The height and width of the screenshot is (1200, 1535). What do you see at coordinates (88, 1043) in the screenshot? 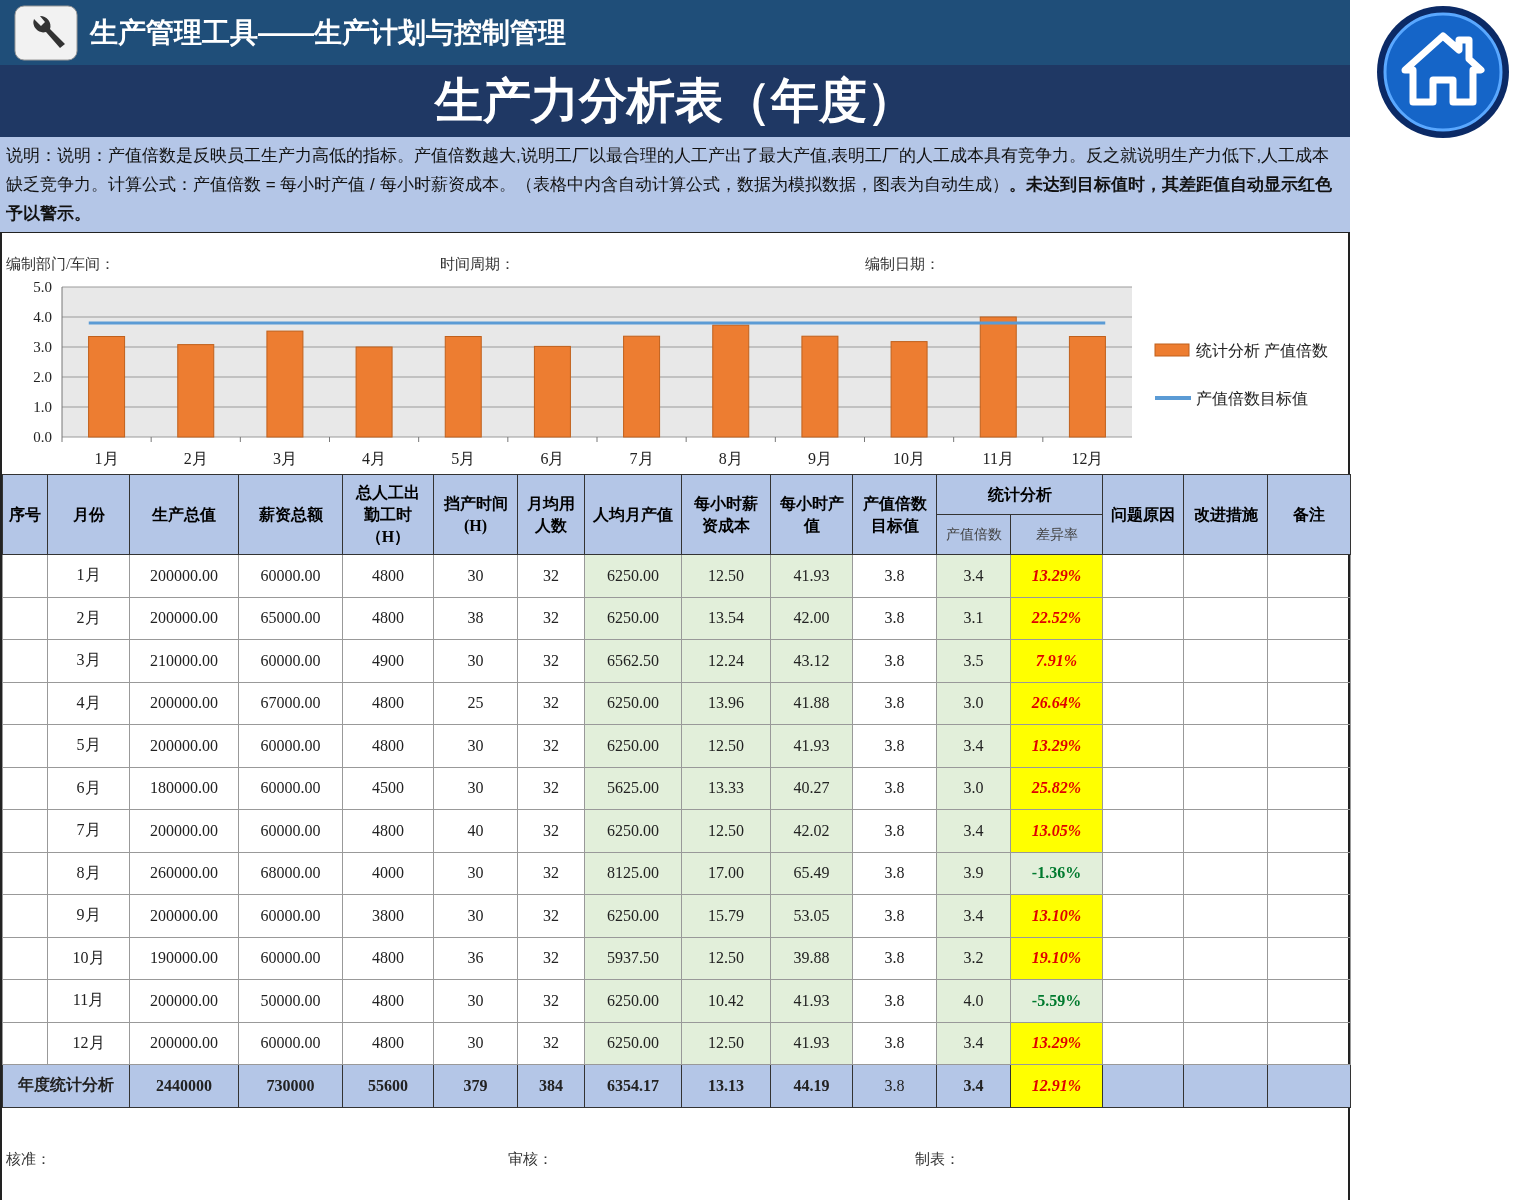
I see `month-cell: 12月` at bounding box center [88, 1043].